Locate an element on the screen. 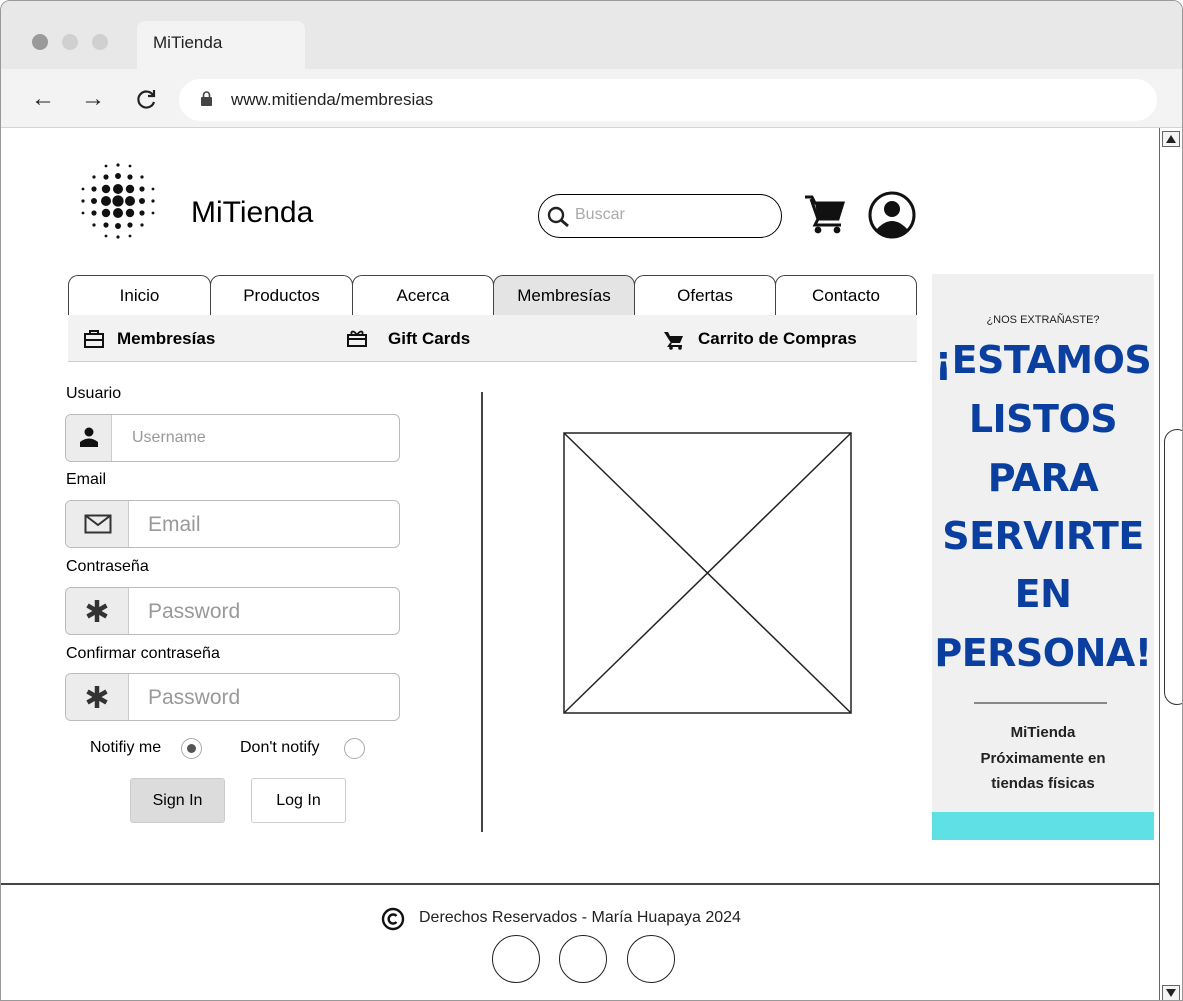 The image size is (1183, 1001). ad-headline-line-3: PARA is located at coordinates (1043, 478).